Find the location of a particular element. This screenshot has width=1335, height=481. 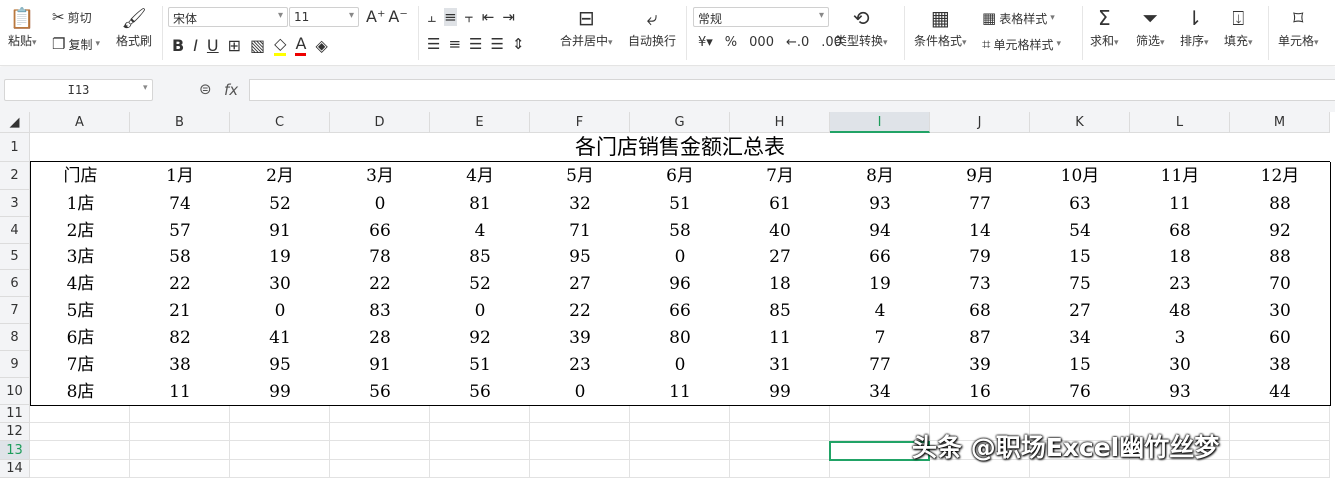

data-cell: 4 is located at coordinates (880, 311).